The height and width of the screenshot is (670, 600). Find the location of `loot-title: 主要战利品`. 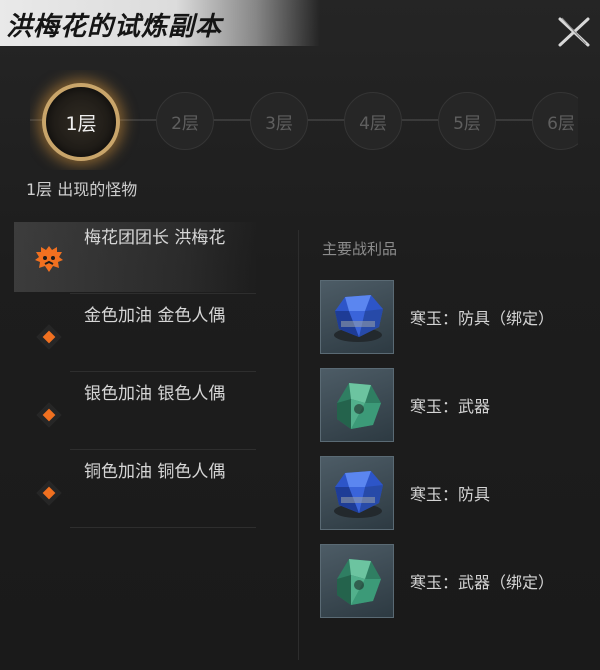

loot-title: 主要战利品 is located at coordinates (360, 249).